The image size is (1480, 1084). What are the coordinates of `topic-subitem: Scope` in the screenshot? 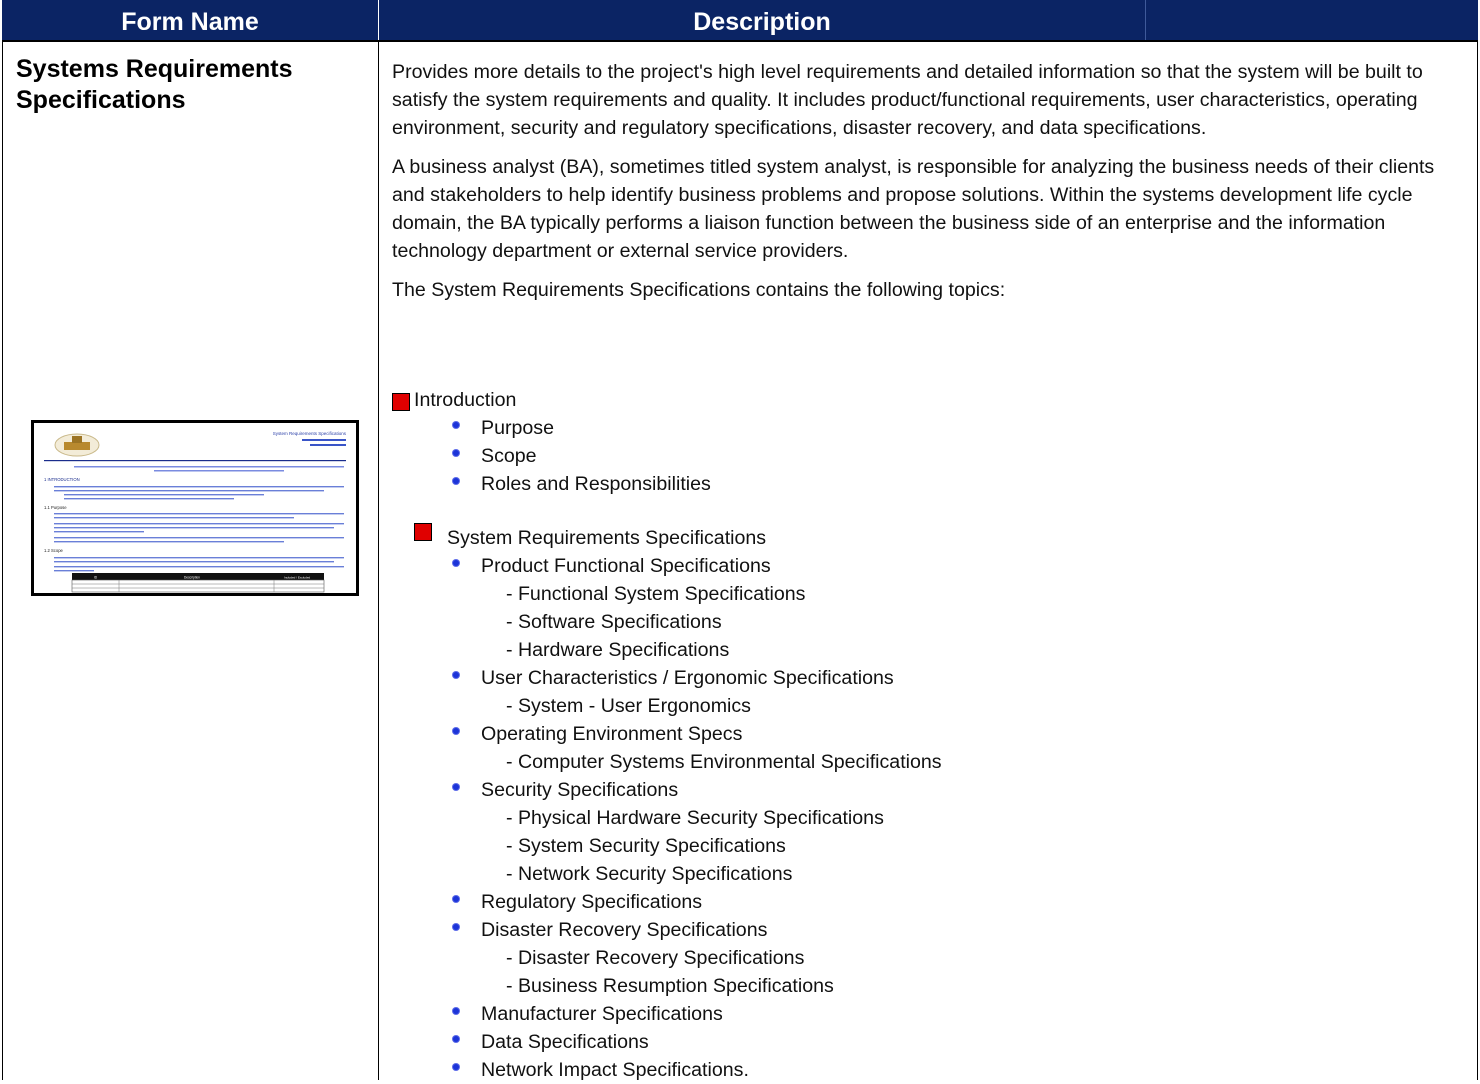 It's located at (509, 456).